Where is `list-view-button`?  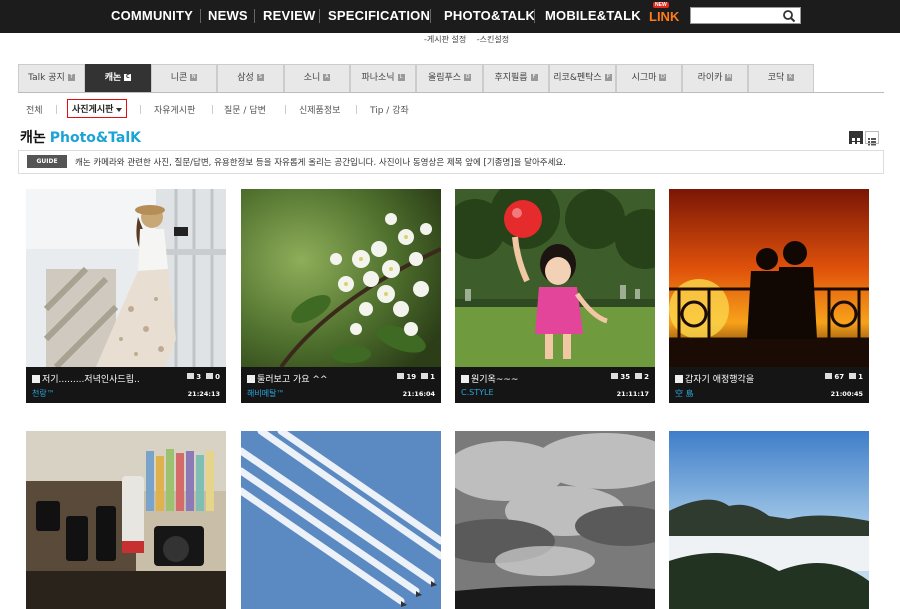
list-view-button is located at coordinates (872, 138).